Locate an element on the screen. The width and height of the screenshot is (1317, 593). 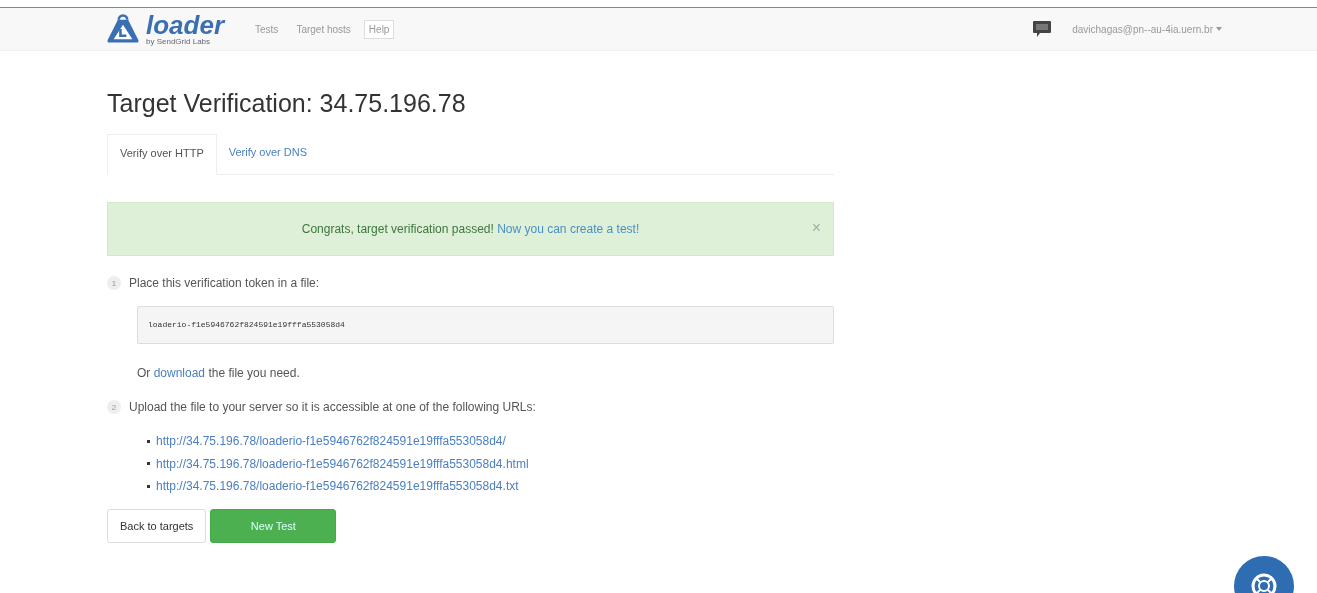
user-menu: davichagas@pn--au-4ia.uern.br is located at coordinates (1147, 29).